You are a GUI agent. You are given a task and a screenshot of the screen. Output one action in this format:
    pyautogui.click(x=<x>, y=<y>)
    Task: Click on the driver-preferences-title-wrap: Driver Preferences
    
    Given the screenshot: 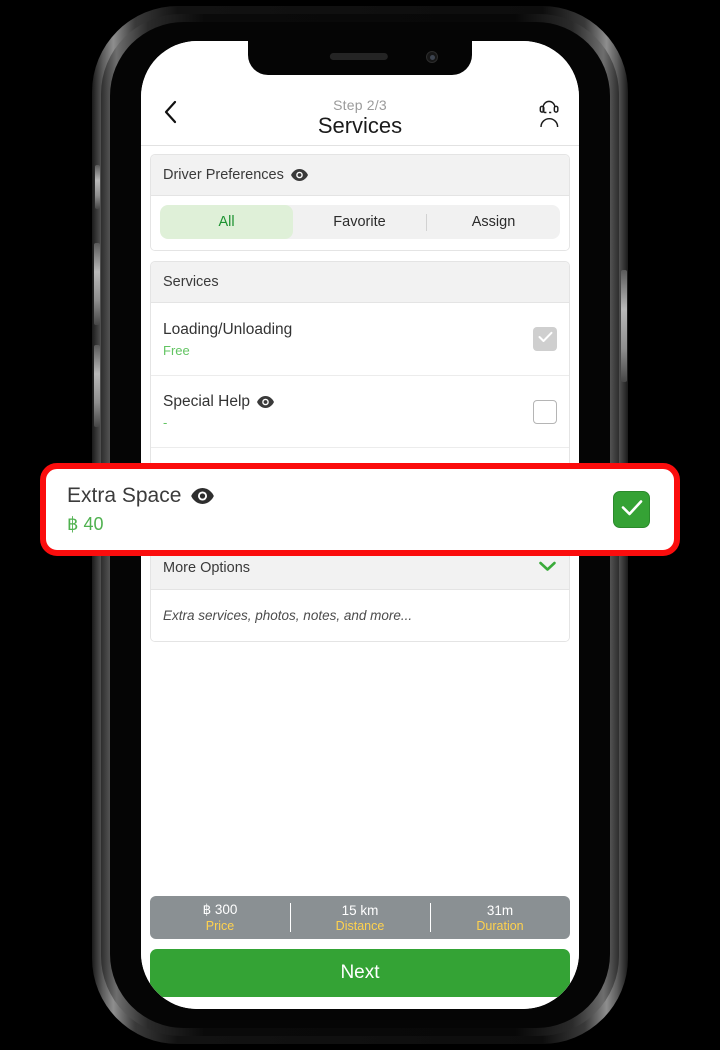 What is the action you would take?
    pyautogui.click(x=235, y=175)
    